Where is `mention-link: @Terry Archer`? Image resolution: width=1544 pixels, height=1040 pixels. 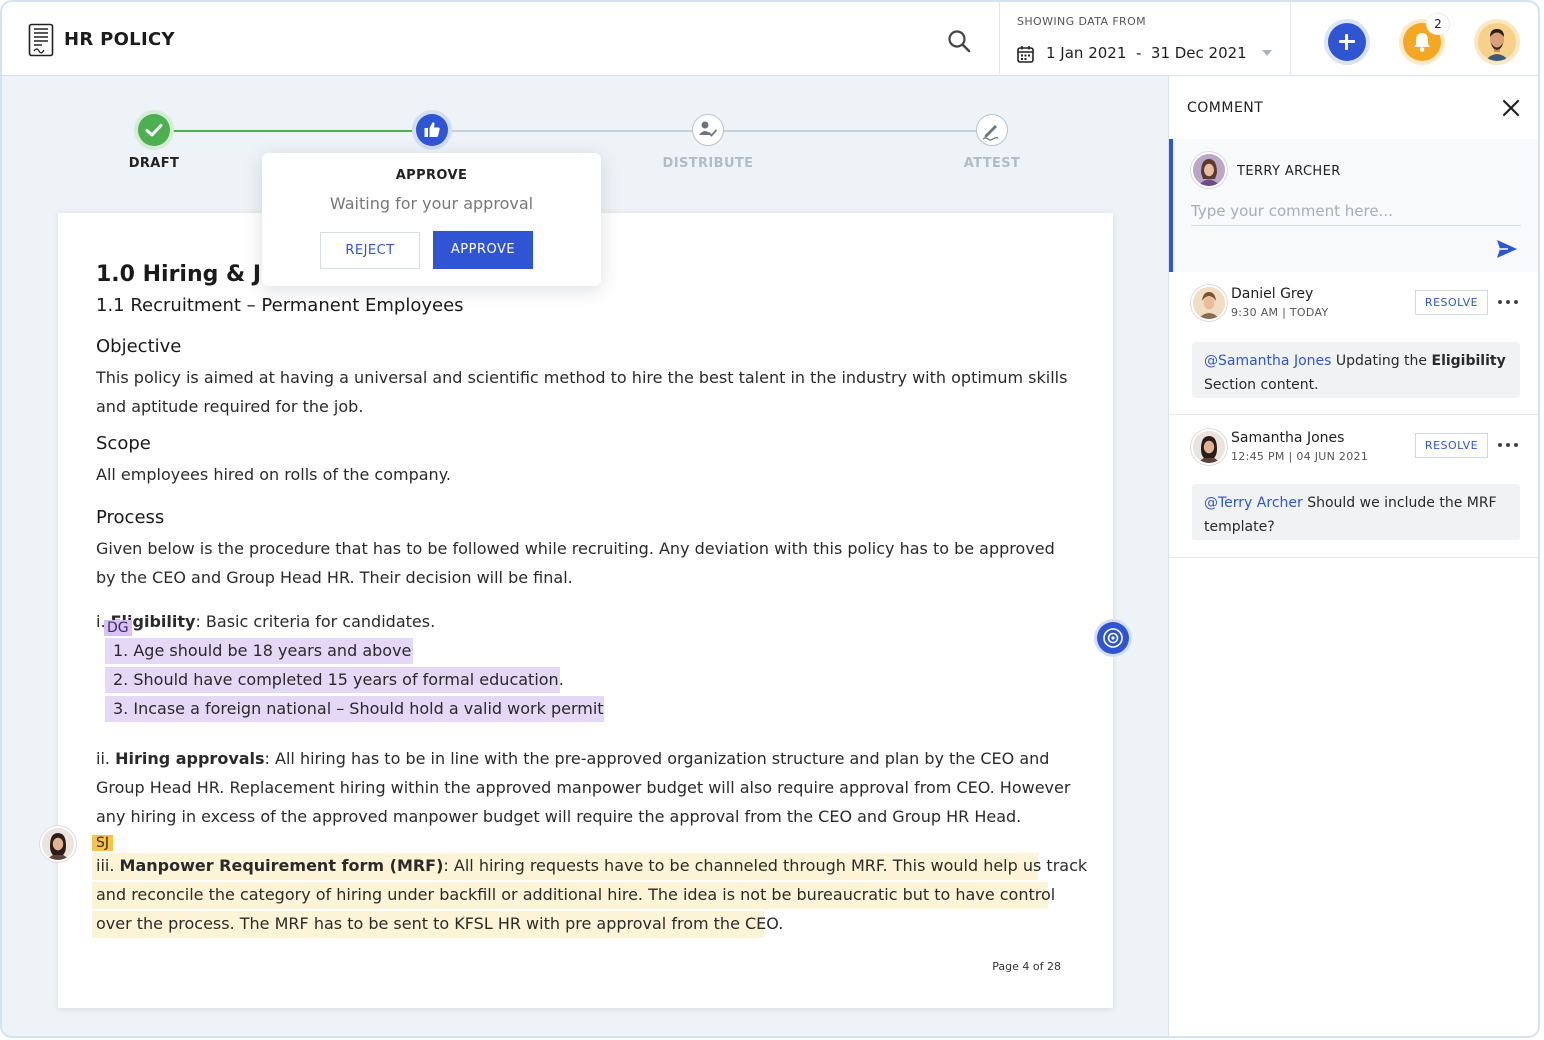
mention-link: @Terry Archer is located at coordinates (1253, 503).